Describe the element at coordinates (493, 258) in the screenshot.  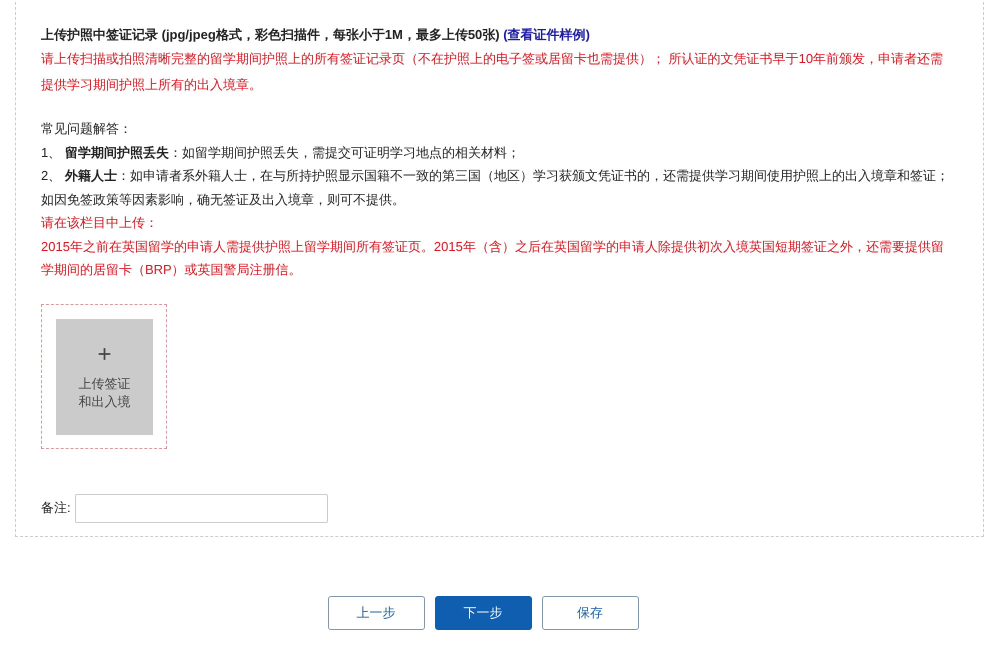
I see `upload-hint-text: 2015年之前在英国留学的申请人需提供护照上留学期间所有签证页。2015年（含）之后在英国留学的申请人除提供初次入境英国短期签证之外，还需要提供留学期间的居留卡（BRP）或英国警局注册信。` at that location.